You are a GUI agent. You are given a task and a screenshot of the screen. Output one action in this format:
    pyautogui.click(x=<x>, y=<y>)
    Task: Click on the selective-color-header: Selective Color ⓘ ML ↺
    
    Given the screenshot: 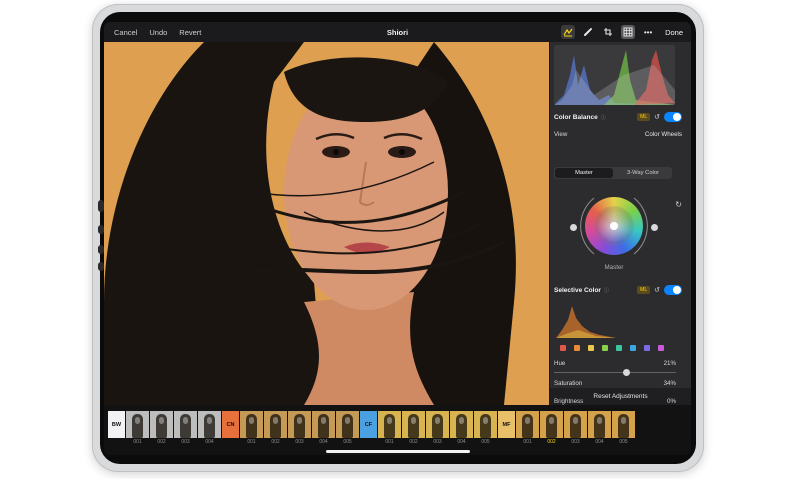 What is the action you would take?
    pyautogui.click(x=618, y=290)
    